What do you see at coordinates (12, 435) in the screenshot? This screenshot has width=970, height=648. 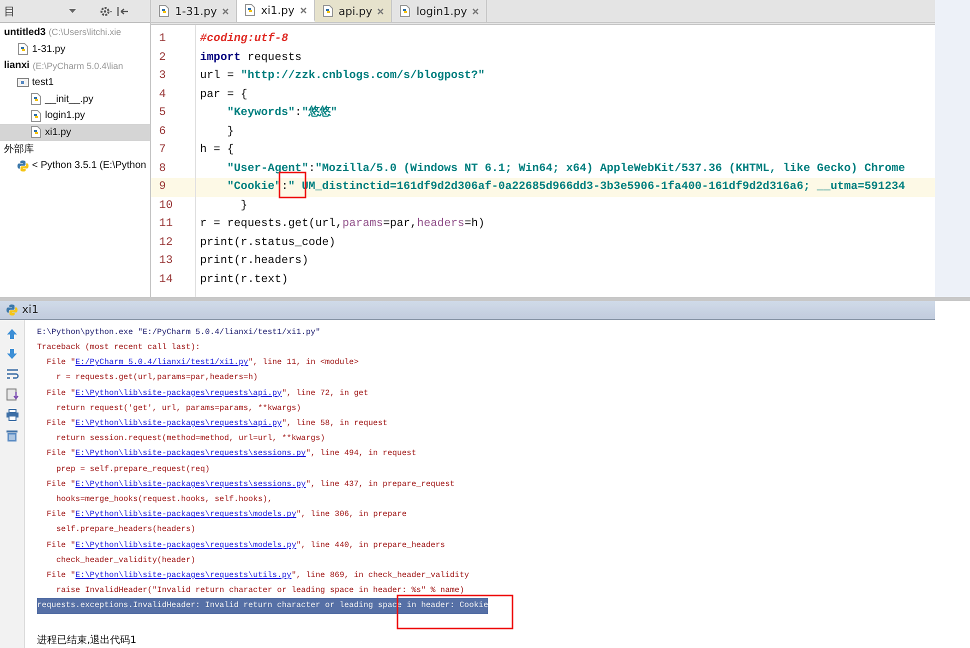 I see `trash-icon` at bounding box center [12, 435].